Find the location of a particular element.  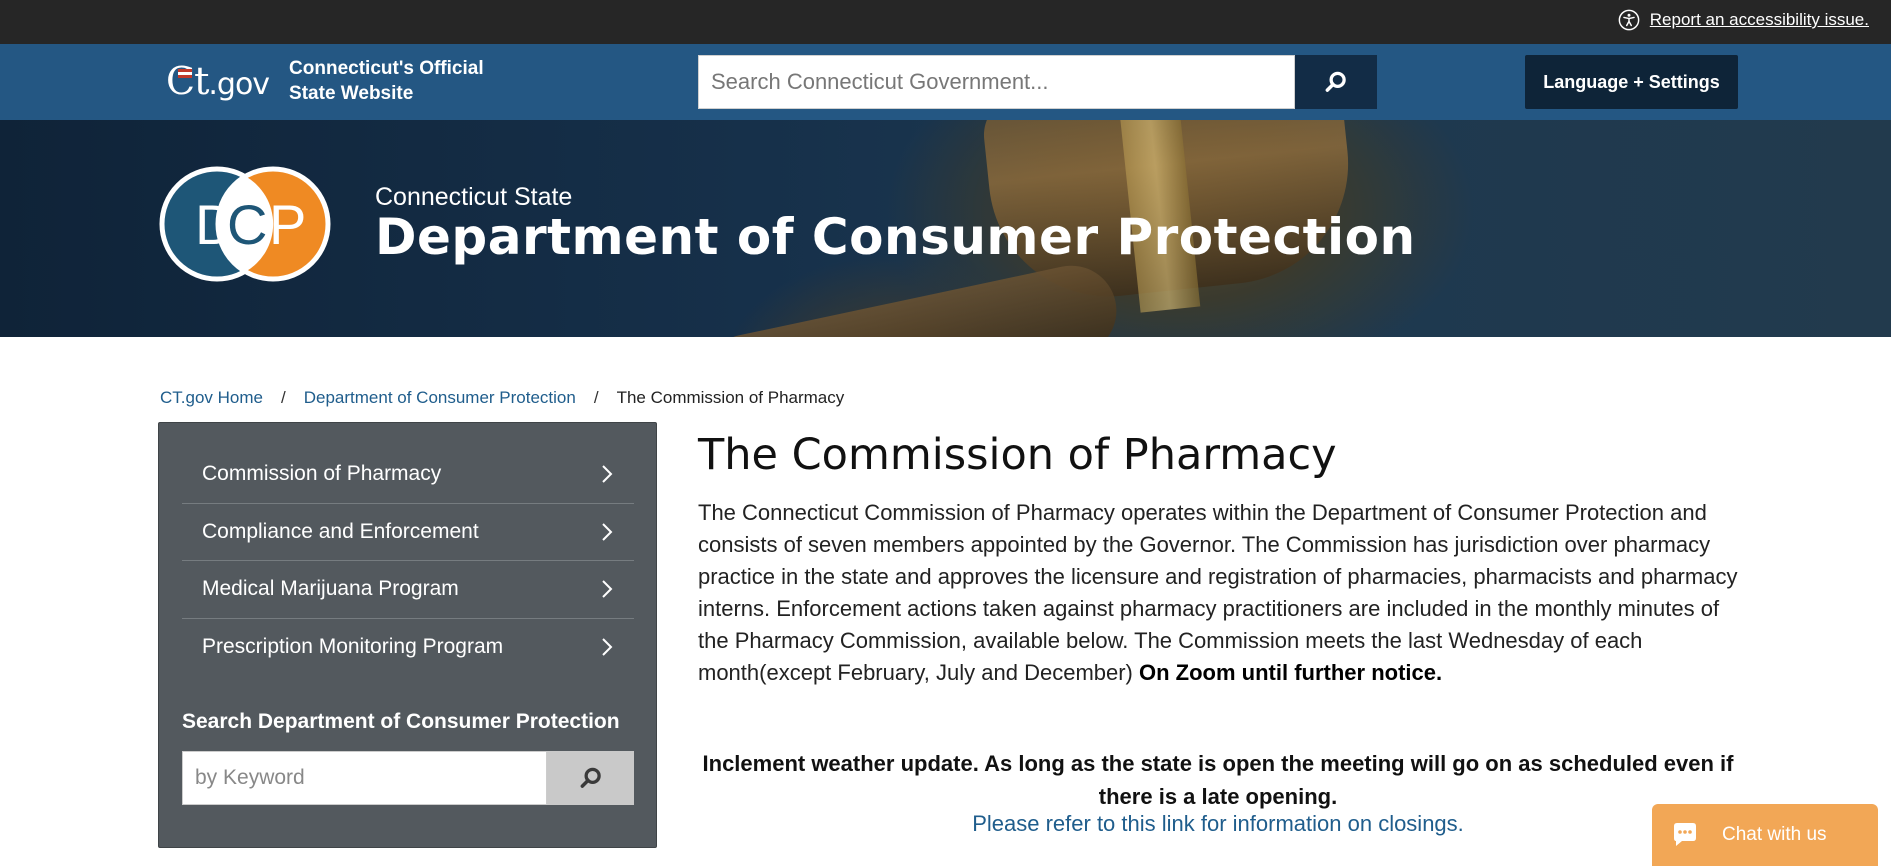

sidebar-search-input is located at coordinates (364, 778).